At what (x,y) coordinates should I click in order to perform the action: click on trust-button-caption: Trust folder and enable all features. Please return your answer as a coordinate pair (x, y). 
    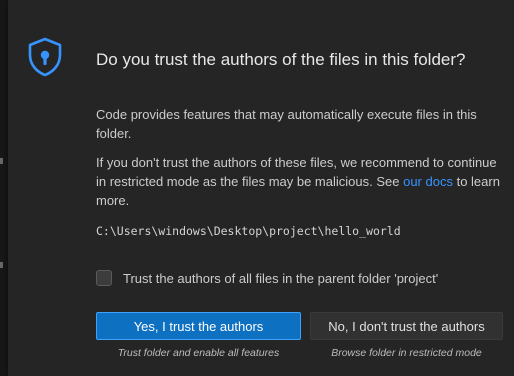
    Looking at the image, I should click on (198, 353).